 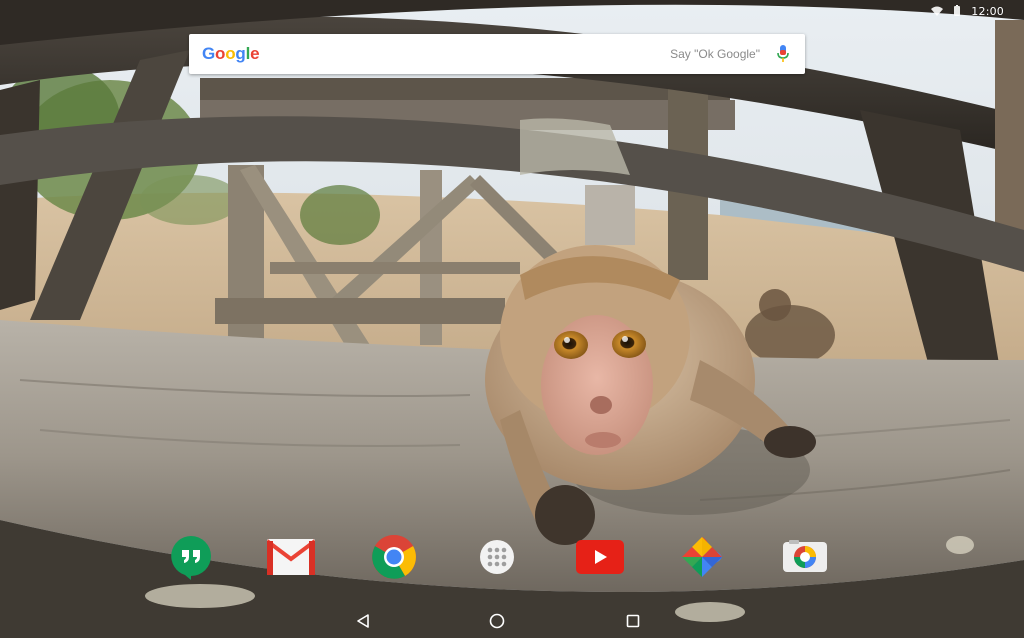 What do you see at coordinates (512, 11) in the screenshot?
I see `status-bar: 12:00` at bounding box center [512, 11].